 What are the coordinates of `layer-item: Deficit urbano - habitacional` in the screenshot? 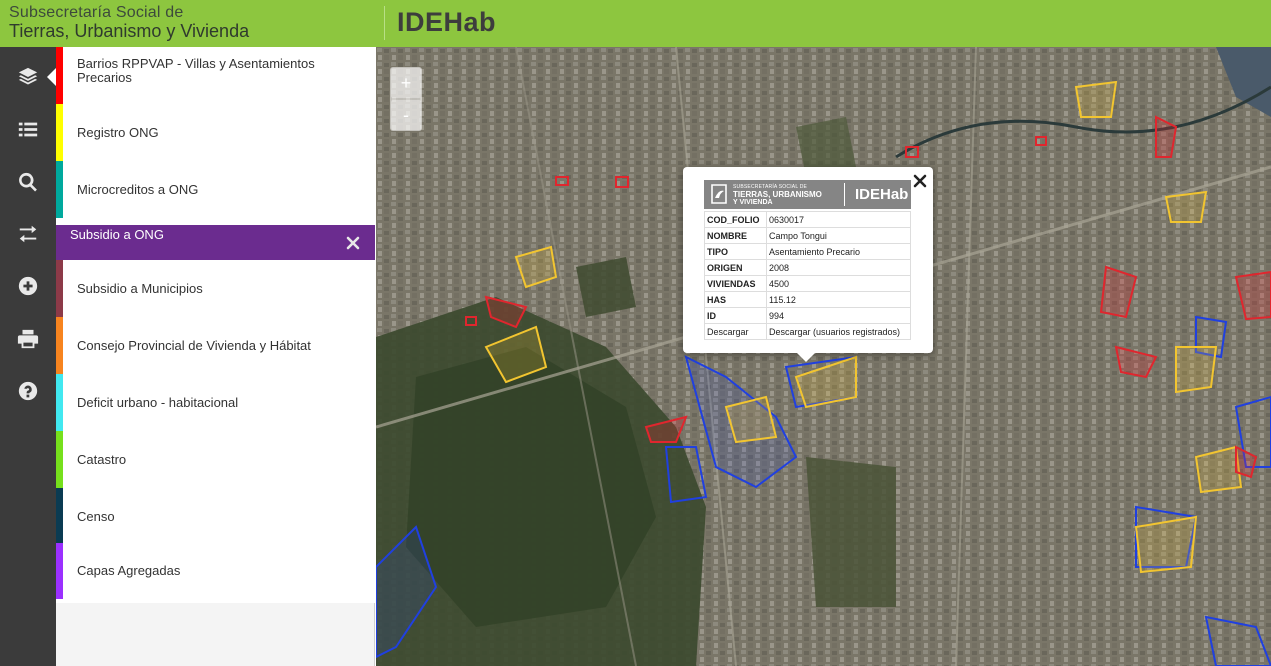 It's located at (215, 402).